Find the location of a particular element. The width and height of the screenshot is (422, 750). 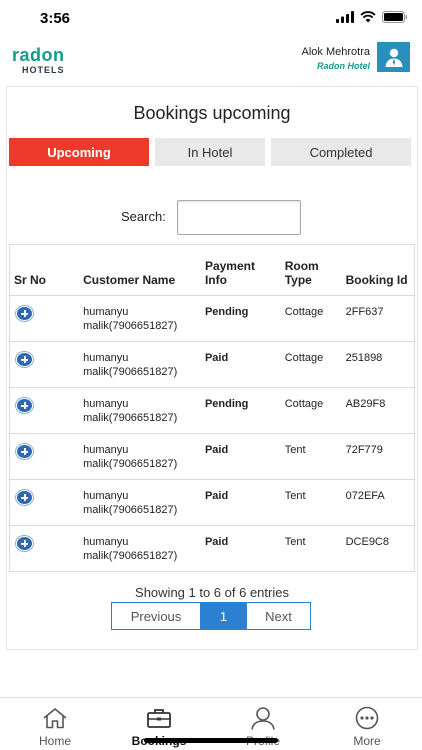

logo-sub-text: HOTELS is located at coordinates (43, 70).